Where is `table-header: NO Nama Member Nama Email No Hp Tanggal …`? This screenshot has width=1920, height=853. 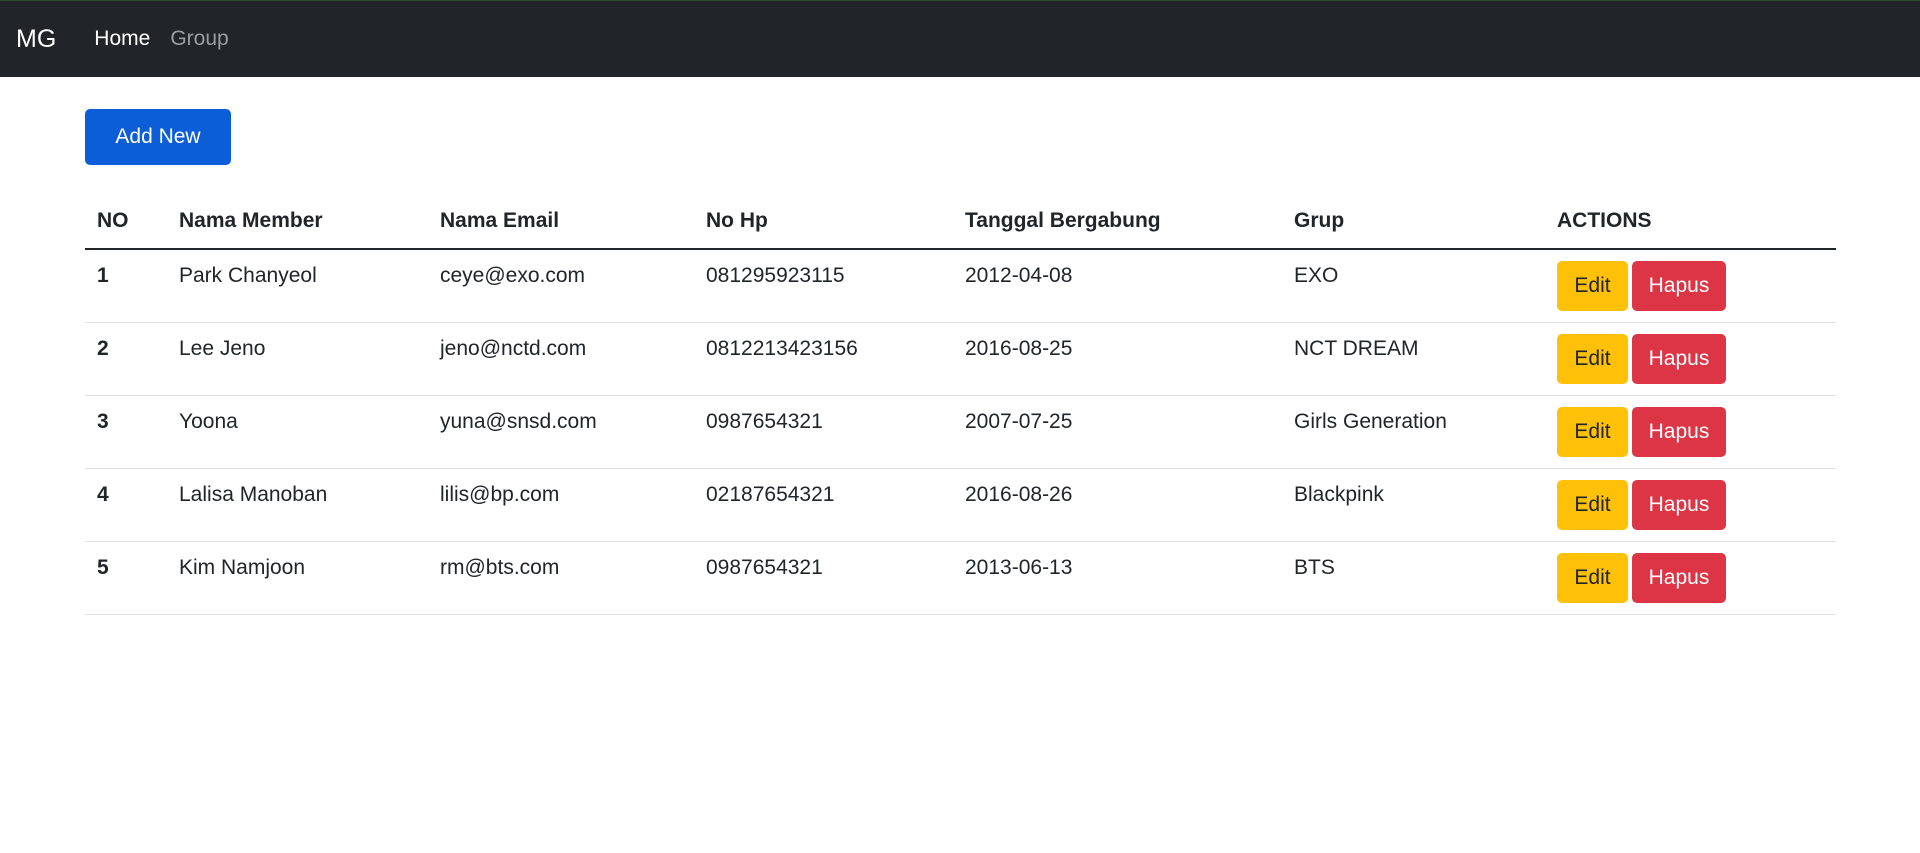 table-header: NO Nama Member Nama Email No Hp Tanggal … is located at coordinates (960, 221).